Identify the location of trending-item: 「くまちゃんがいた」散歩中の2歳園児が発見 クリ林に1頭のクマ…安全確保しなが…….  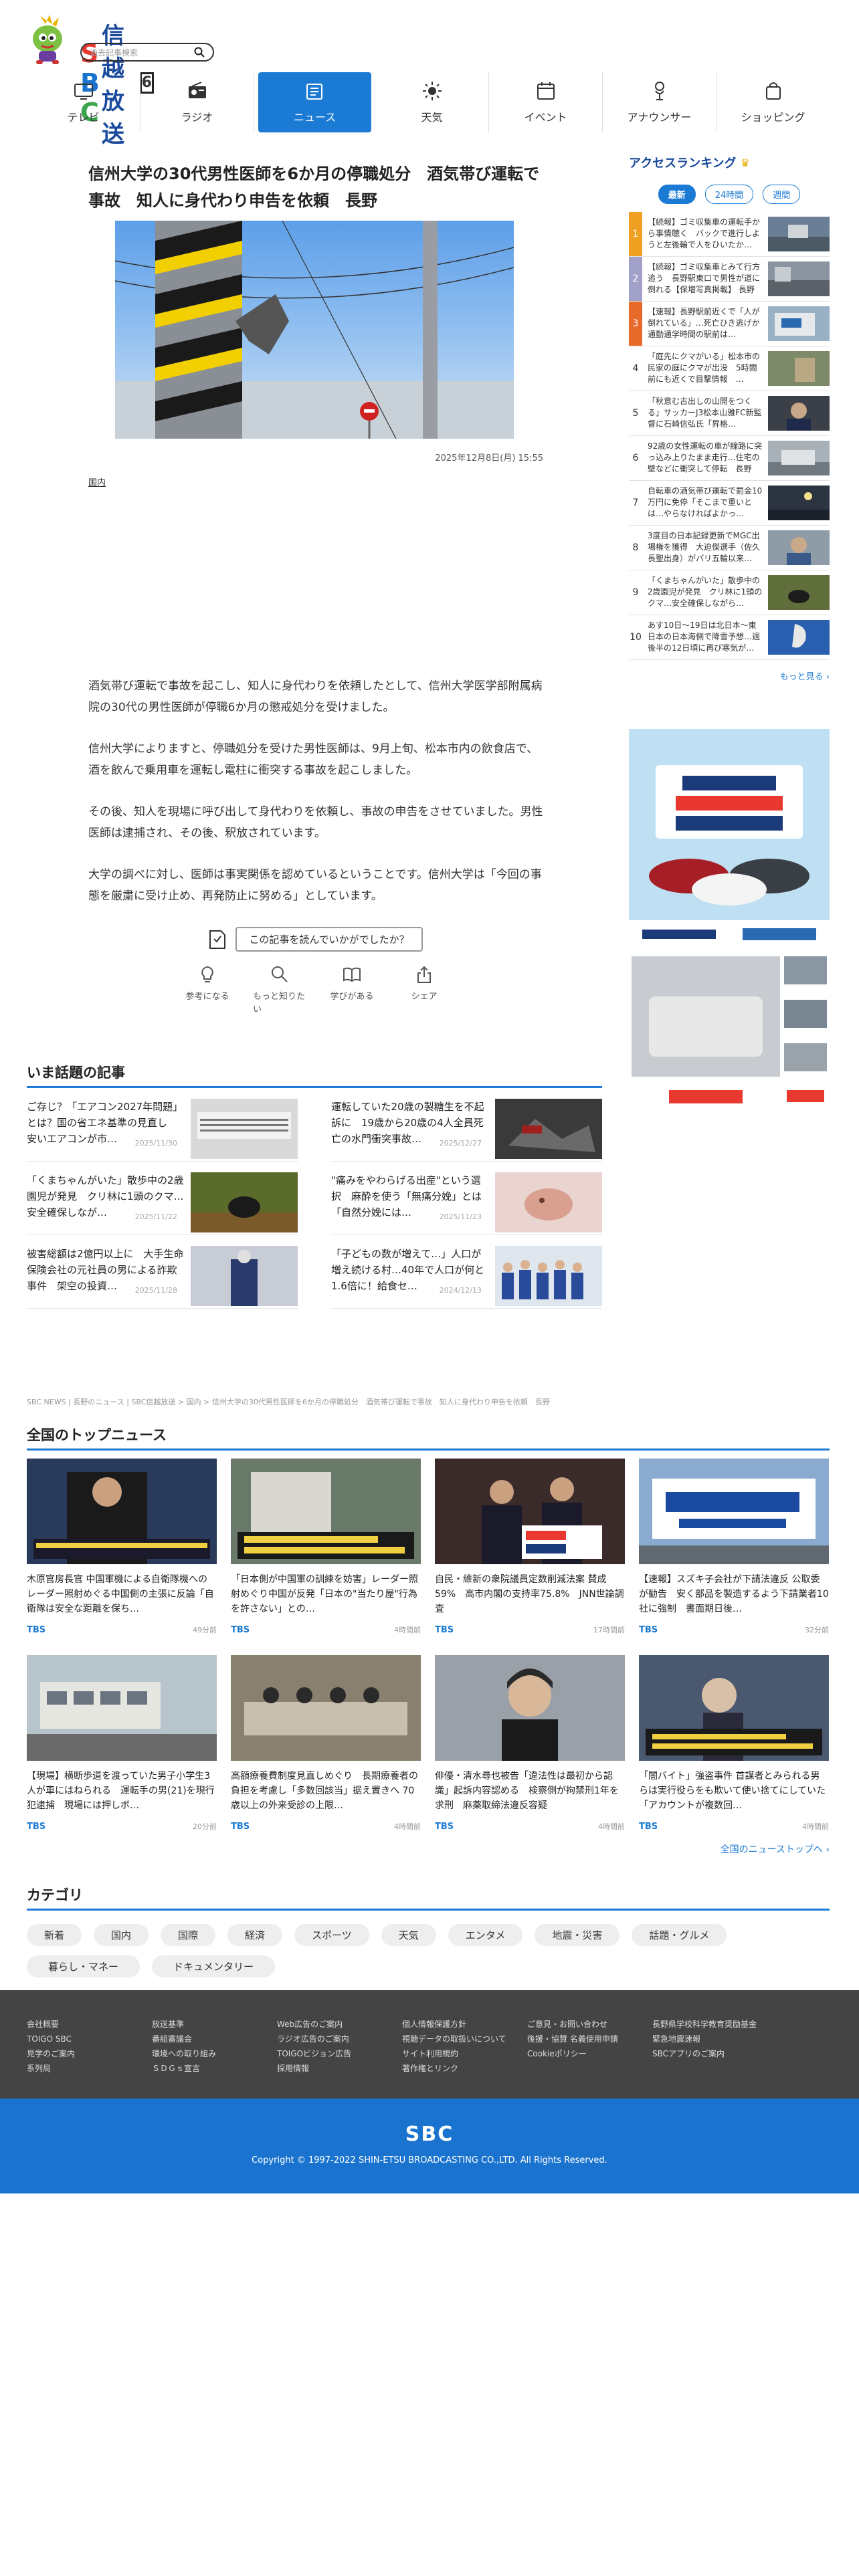
(162, 1198).